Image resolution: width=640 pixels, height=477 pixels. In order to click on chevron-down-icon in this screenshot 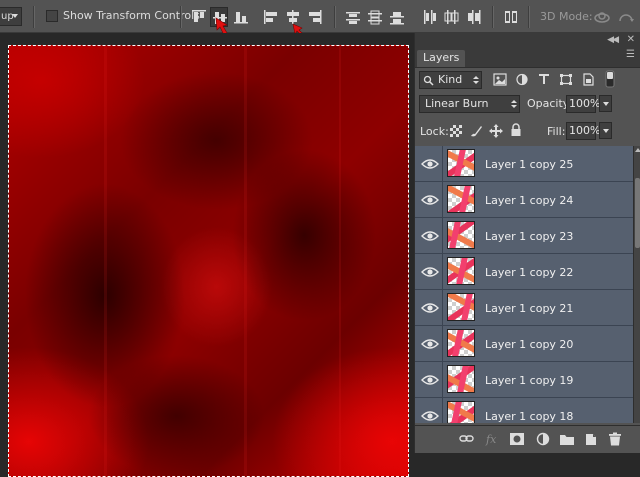, I will do `click(15, 16)`.